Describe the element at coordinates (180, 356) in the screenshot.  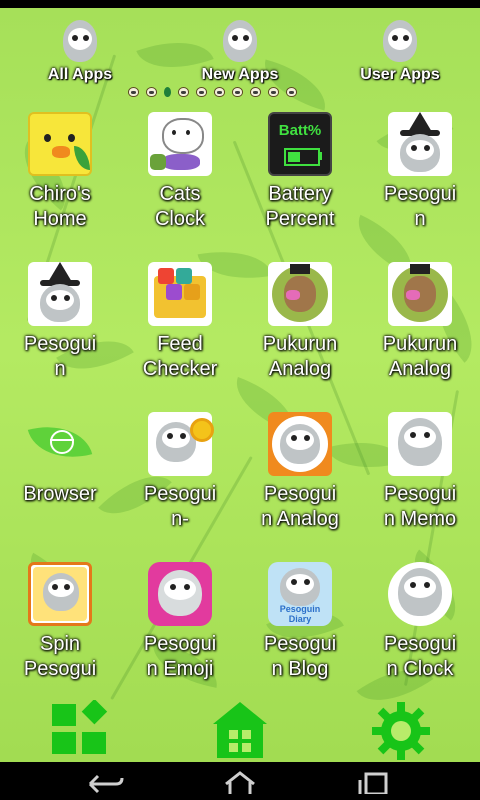
I see `app-label: Feed Checker` at that location.